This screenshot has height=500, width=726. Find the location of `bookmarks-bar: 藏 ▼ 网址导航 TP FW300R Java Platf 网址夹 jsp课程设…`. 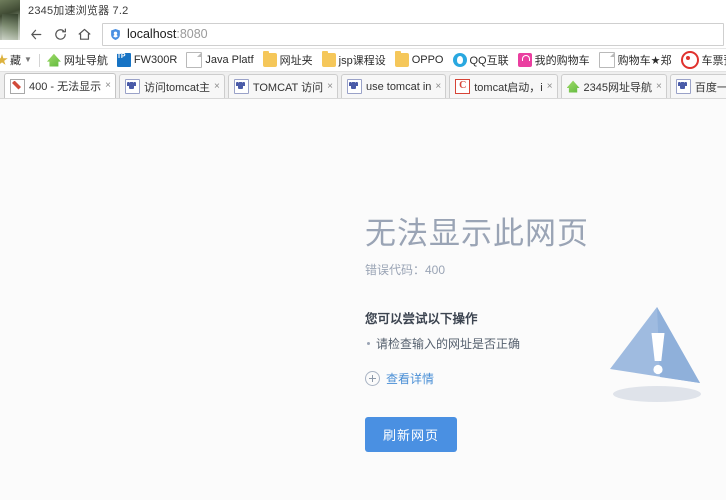

bookmarks-bar: 藏 ▼ 网址导航 TP FW300R Java Platf 网址夹 jsp课程设… is located at coordinates (363, 60).